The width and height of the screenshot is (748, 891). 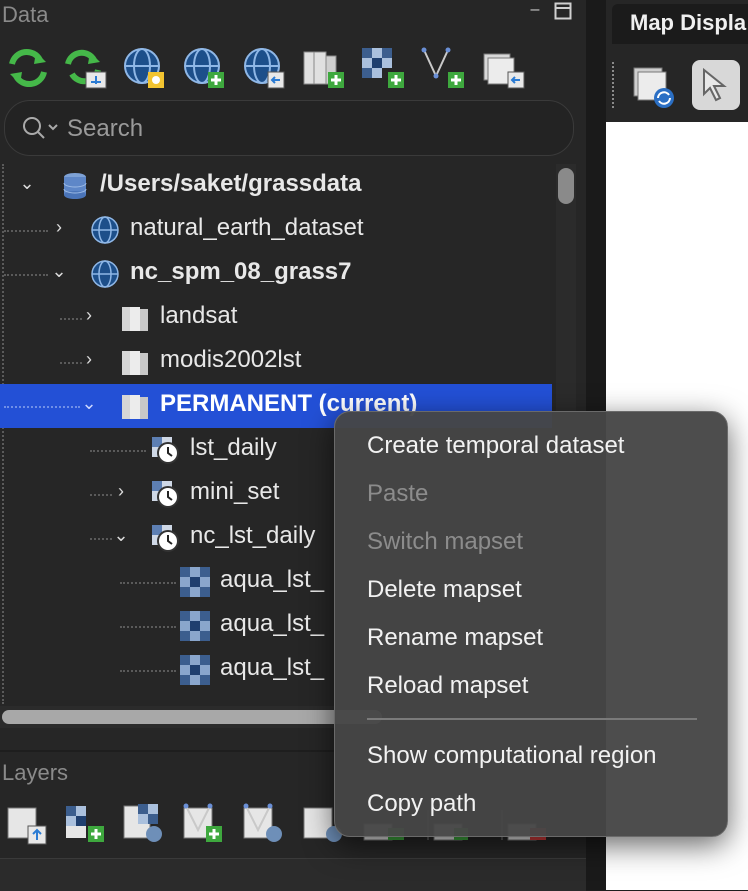 What do you see at coordinates (199, 315) in the screenshot?
I see `tree-row-label: landsat` at bounding box center [199, 315].